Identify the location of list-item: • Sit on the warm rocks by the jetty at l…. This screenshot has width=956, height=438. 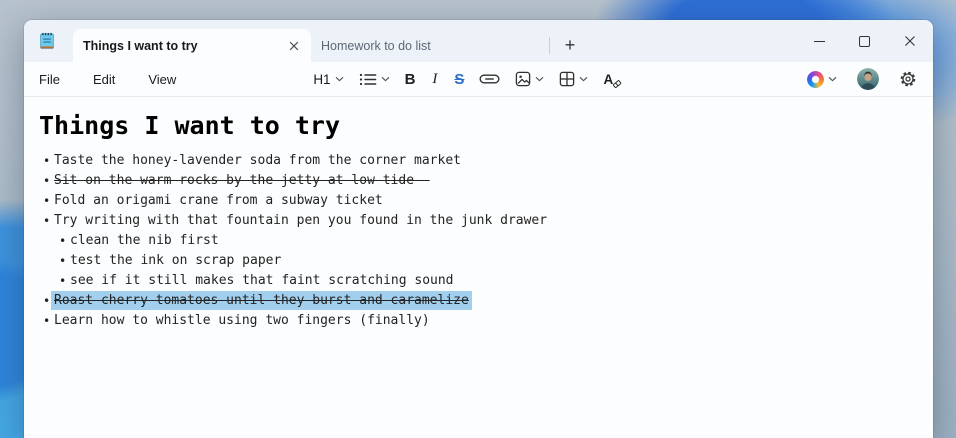
(476, 181).